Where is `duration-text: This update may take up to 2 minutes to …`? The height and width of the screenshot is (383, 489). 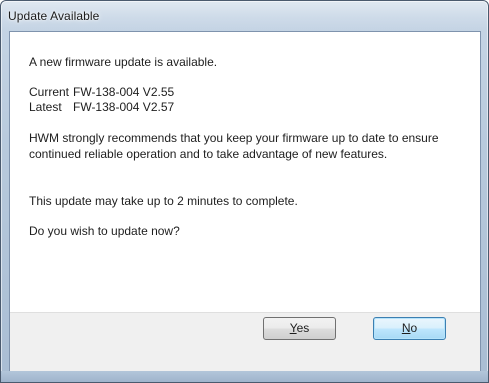 duration-text: This update may take up to 2 minutes to … is located at coordinates (163, 201).